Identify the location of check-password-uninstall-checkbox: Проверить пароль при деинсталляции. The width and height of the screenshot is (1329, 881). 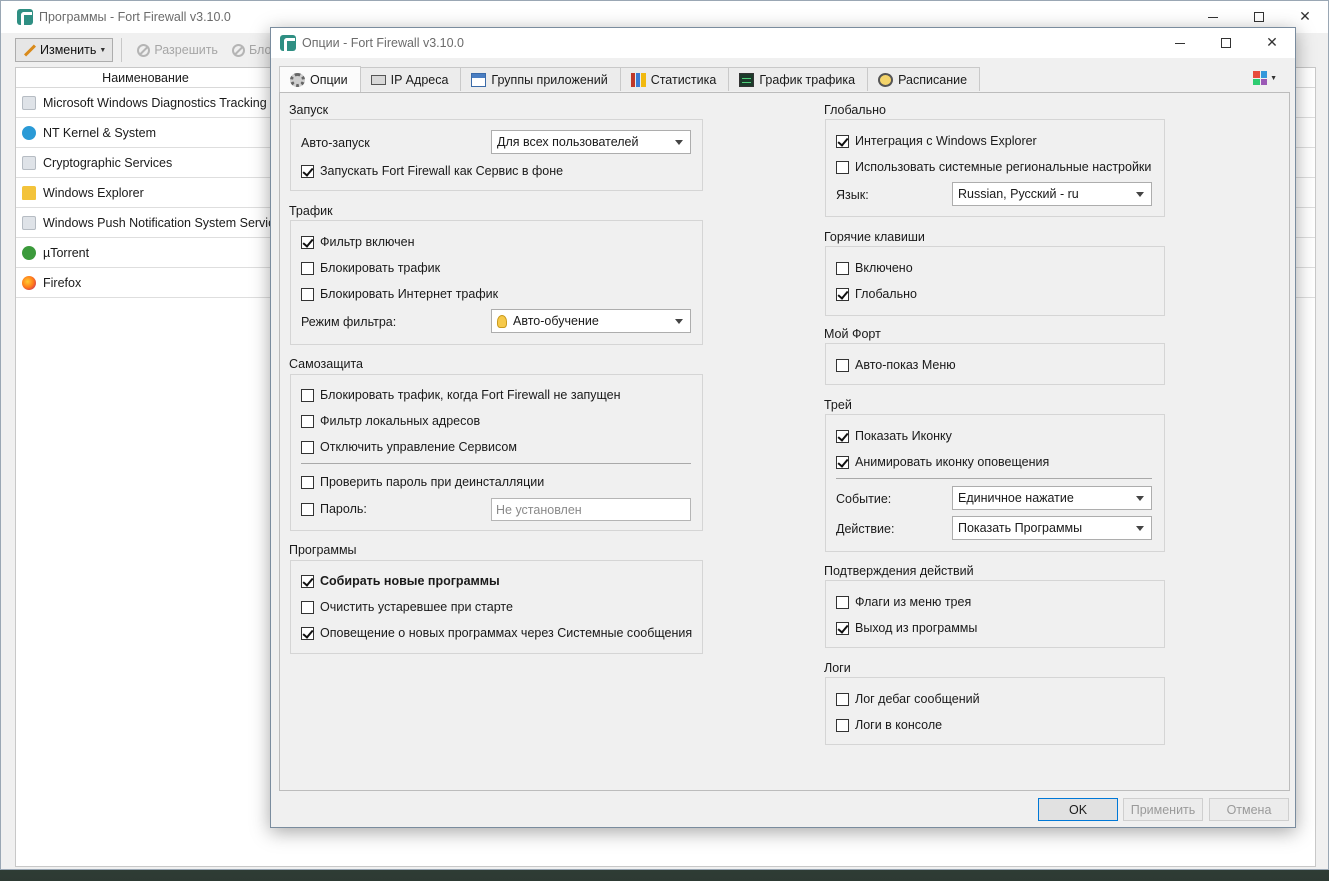
(422, 482).